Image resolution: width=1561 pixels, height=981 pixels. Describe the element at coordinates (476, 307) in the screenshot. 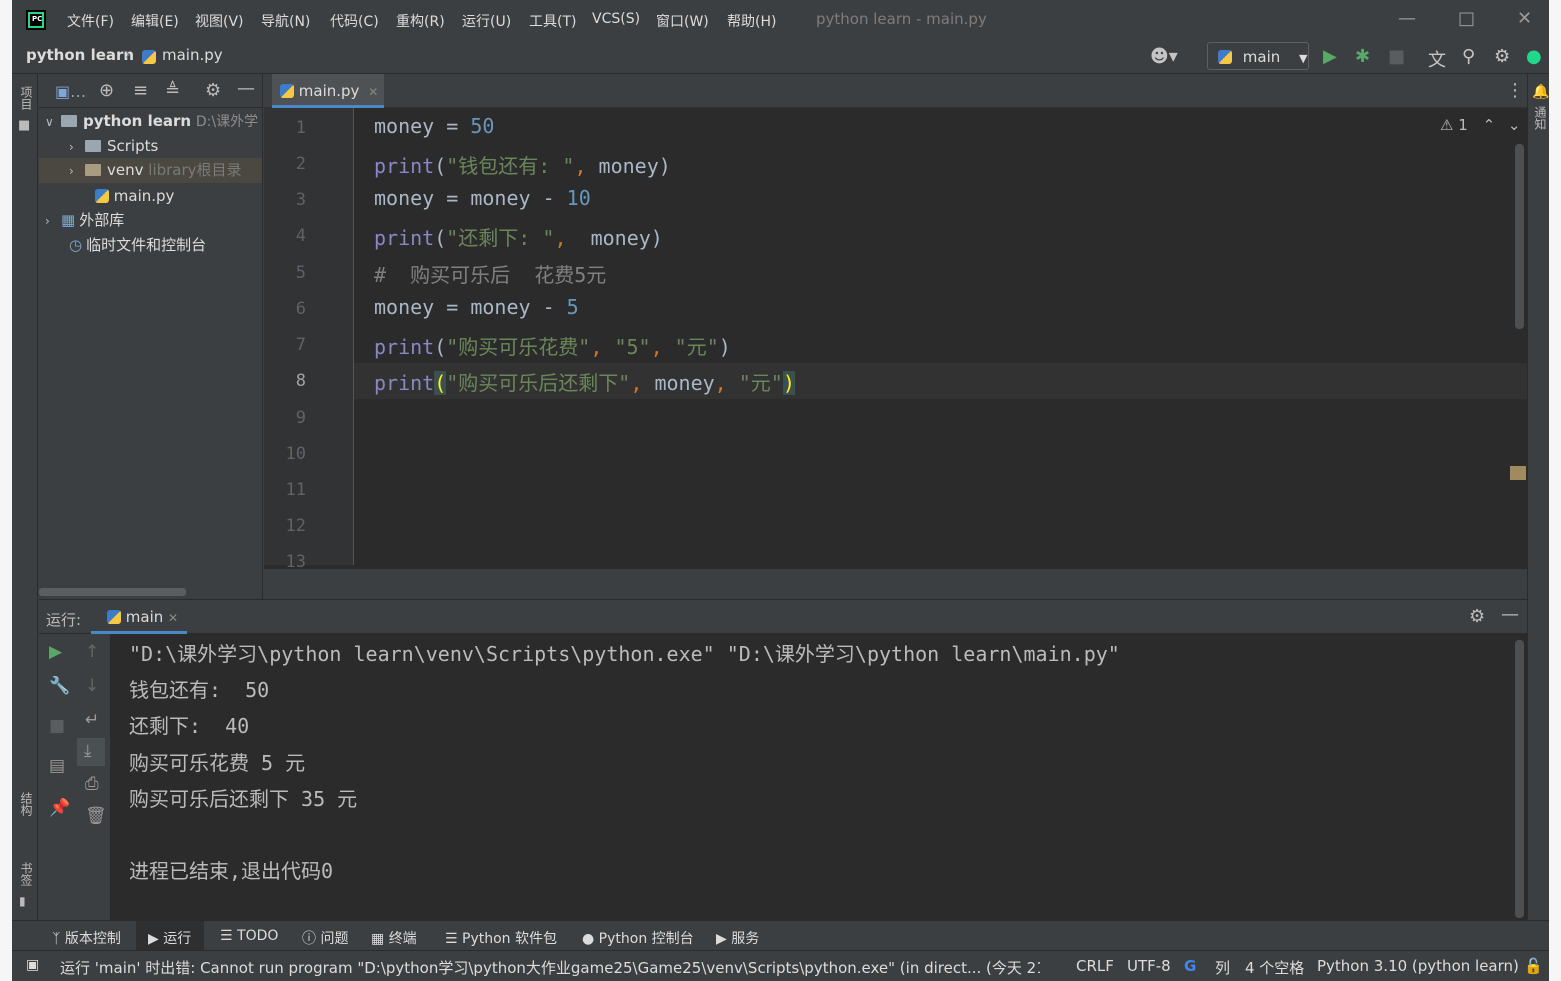

I see `code-line: money = money - 5` at that location.